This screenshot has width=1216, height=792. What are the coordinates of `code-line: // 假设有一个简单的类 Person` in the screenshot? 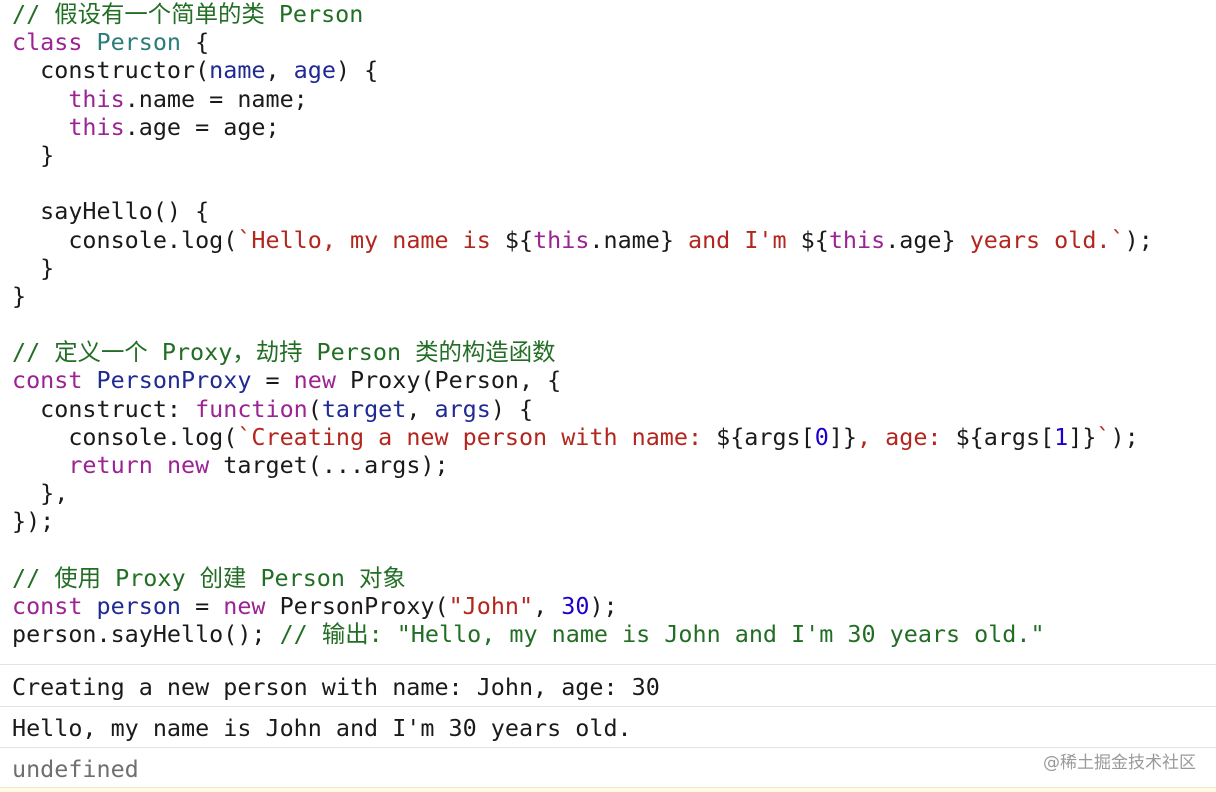 It's located at (610, 14).